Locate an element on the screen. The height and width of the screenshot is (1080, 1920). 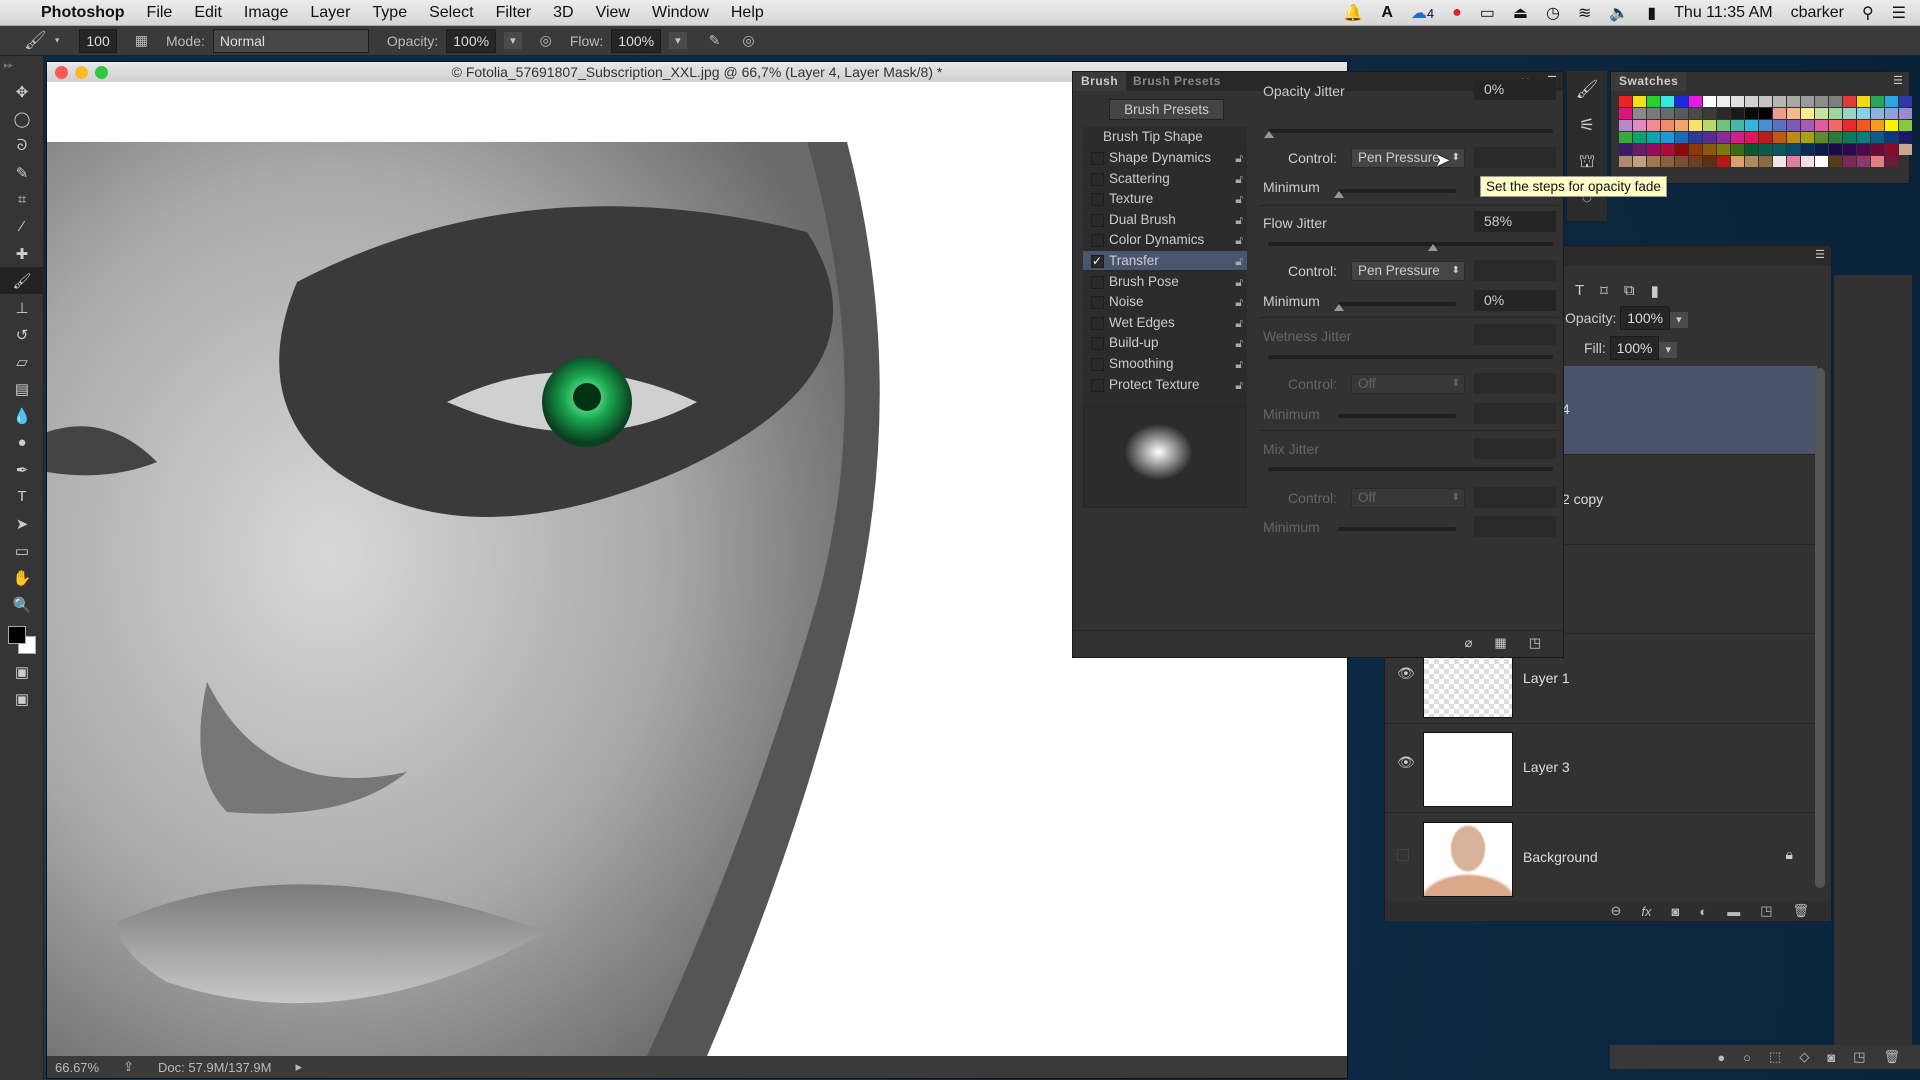
brush-option-dual-brush: Dual Brush 🔓︎ is located at coordinates (1165, 220).